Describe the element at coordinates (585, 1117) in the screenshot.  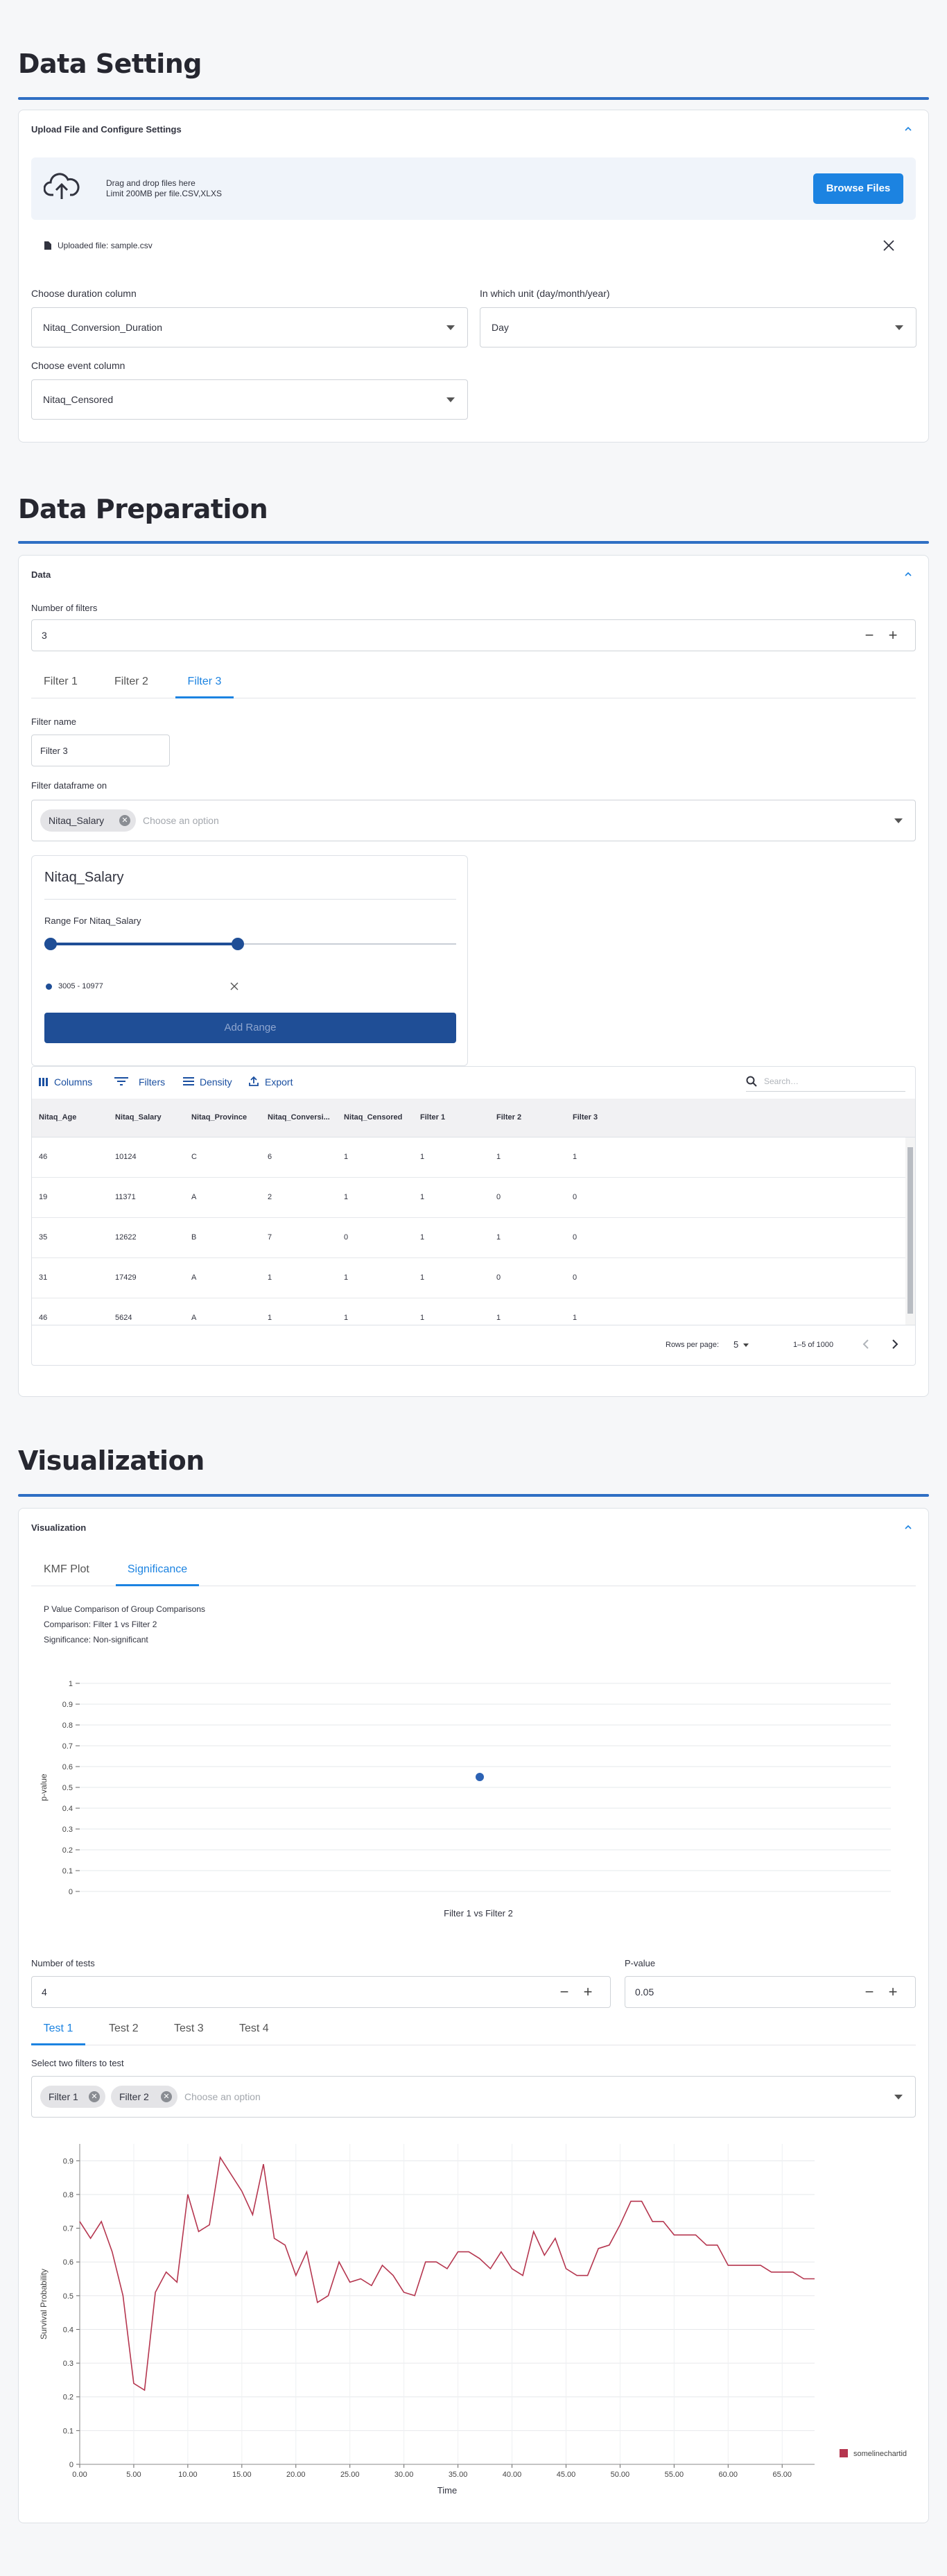
I see `column-header: Filter 3` at that location.